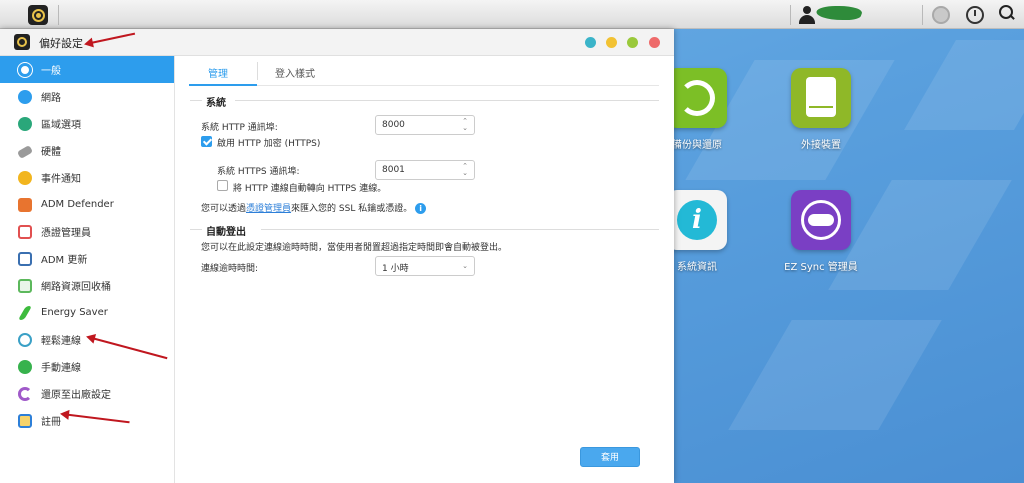 The width and height of the screenshot is (1024, 483). I want to click on tab-management: 管理, so click(218, 72).